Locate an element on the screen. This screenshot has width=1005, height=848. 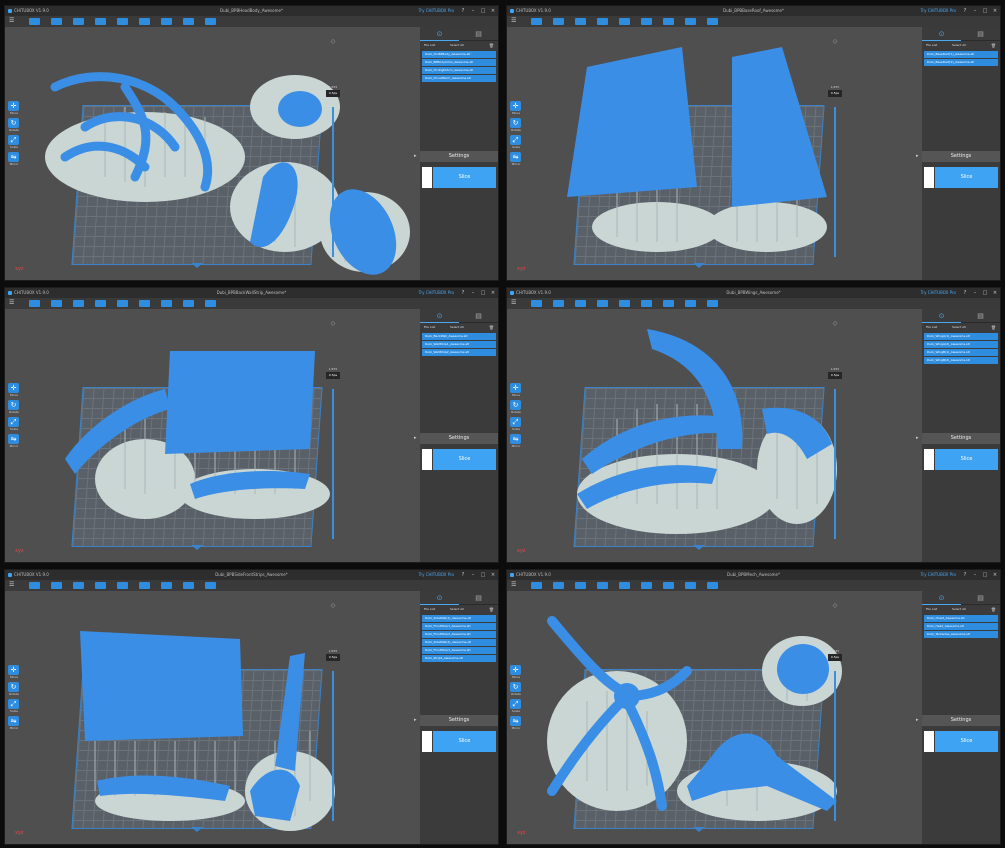
file-item: Dubi_SideWall(2)_Awesome.stl is located at coordinates (459, 642).